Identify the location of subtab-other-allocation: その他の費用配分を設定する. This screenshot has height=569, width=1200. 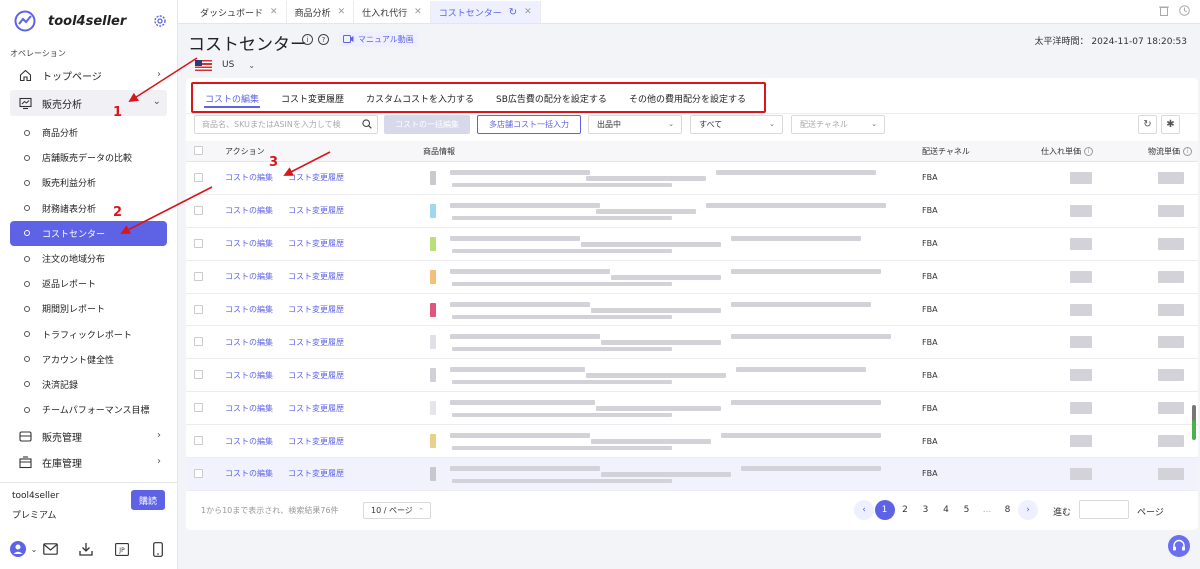
(687, 98).